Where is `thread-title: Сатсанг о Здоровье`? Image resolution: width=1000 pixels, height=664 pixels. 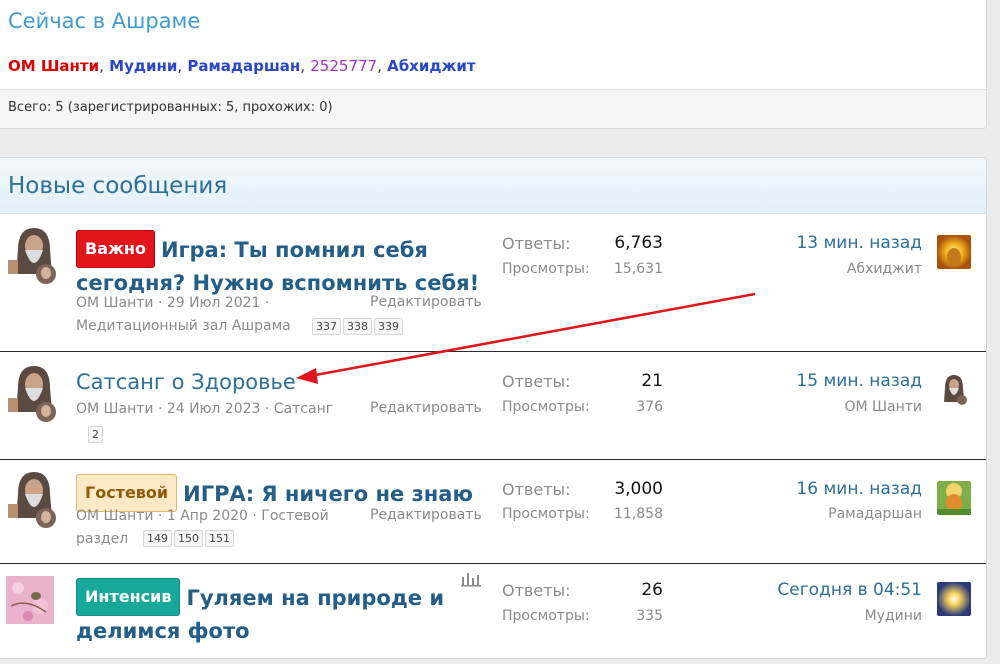 thread-title: Сатсанг о Здоровье is located at coordinates (186, 382).